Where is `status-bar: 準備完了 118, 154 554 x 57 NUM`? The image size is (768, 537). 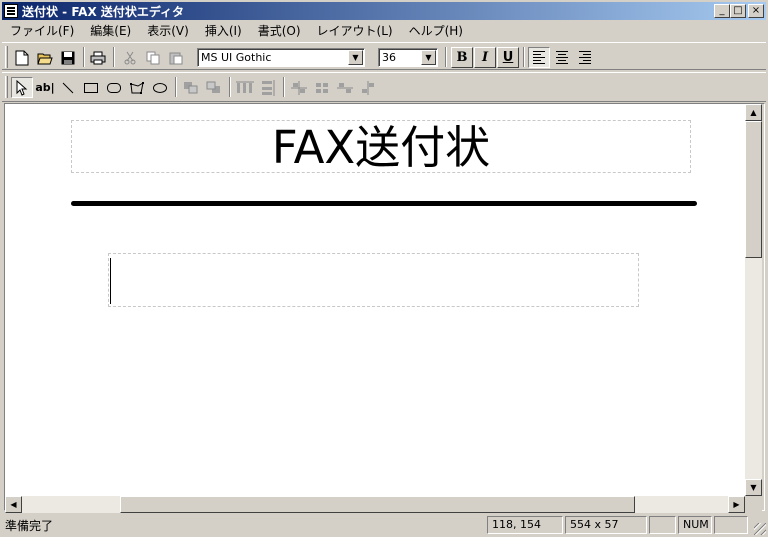 status-bar: 準備完了 118, 154 554 x 57 NUM is located at coordinates (384, 525).